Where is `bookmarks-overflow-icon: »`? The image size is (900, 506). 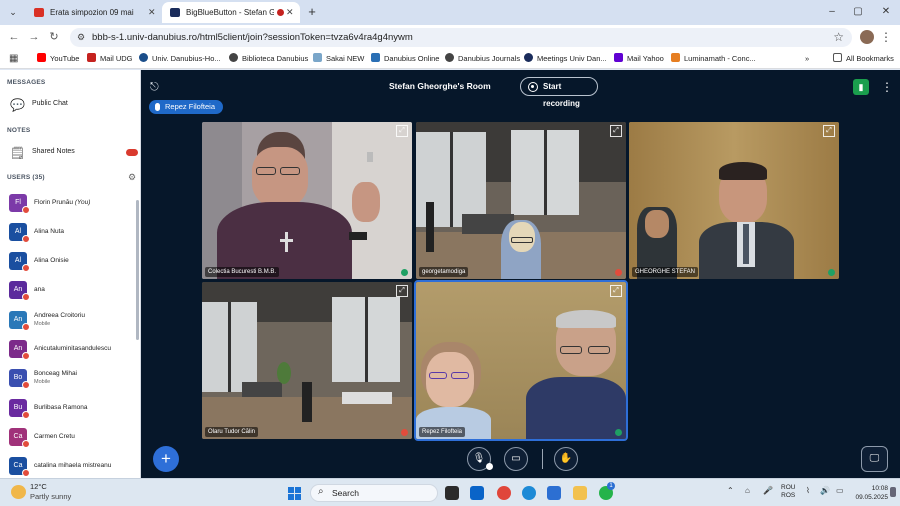 bookmarks-overflow-icon: » is located at coordinates (807, 59).